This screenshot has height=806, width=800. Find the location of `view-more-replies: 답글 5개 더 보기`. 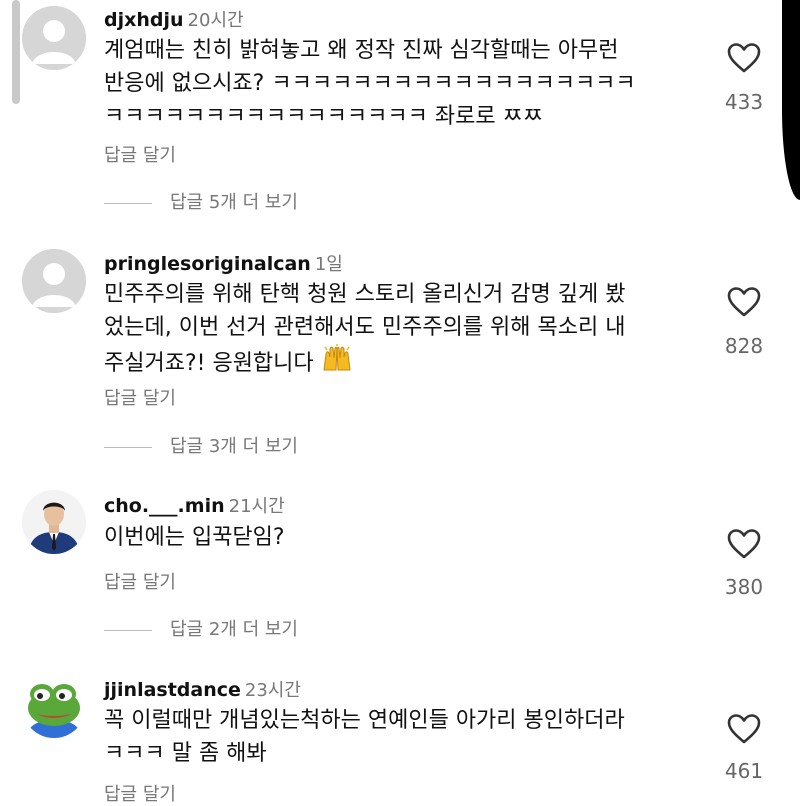

view-more-replies: 답글 5개 더 보기 is located at coordinates (201, 201).